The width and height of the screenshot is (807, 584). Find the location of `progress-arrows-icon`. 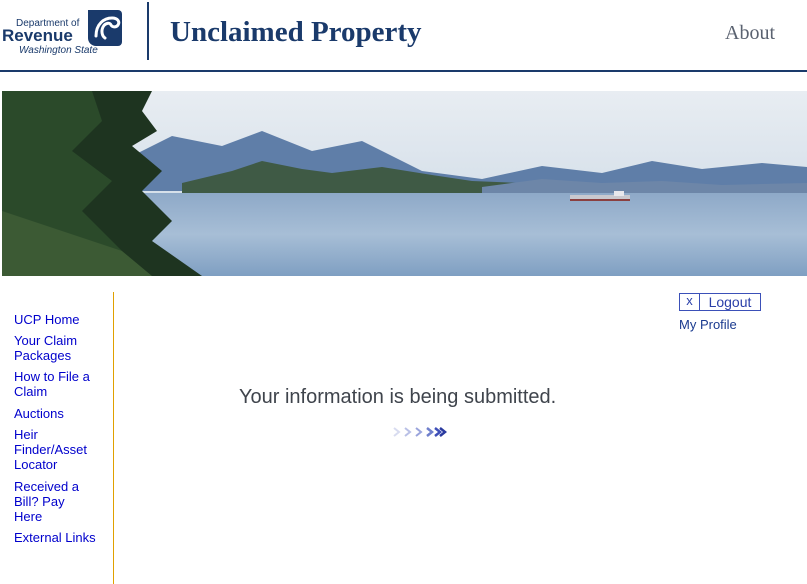

progress-arrows-icon is located at coordinates (420, 432).